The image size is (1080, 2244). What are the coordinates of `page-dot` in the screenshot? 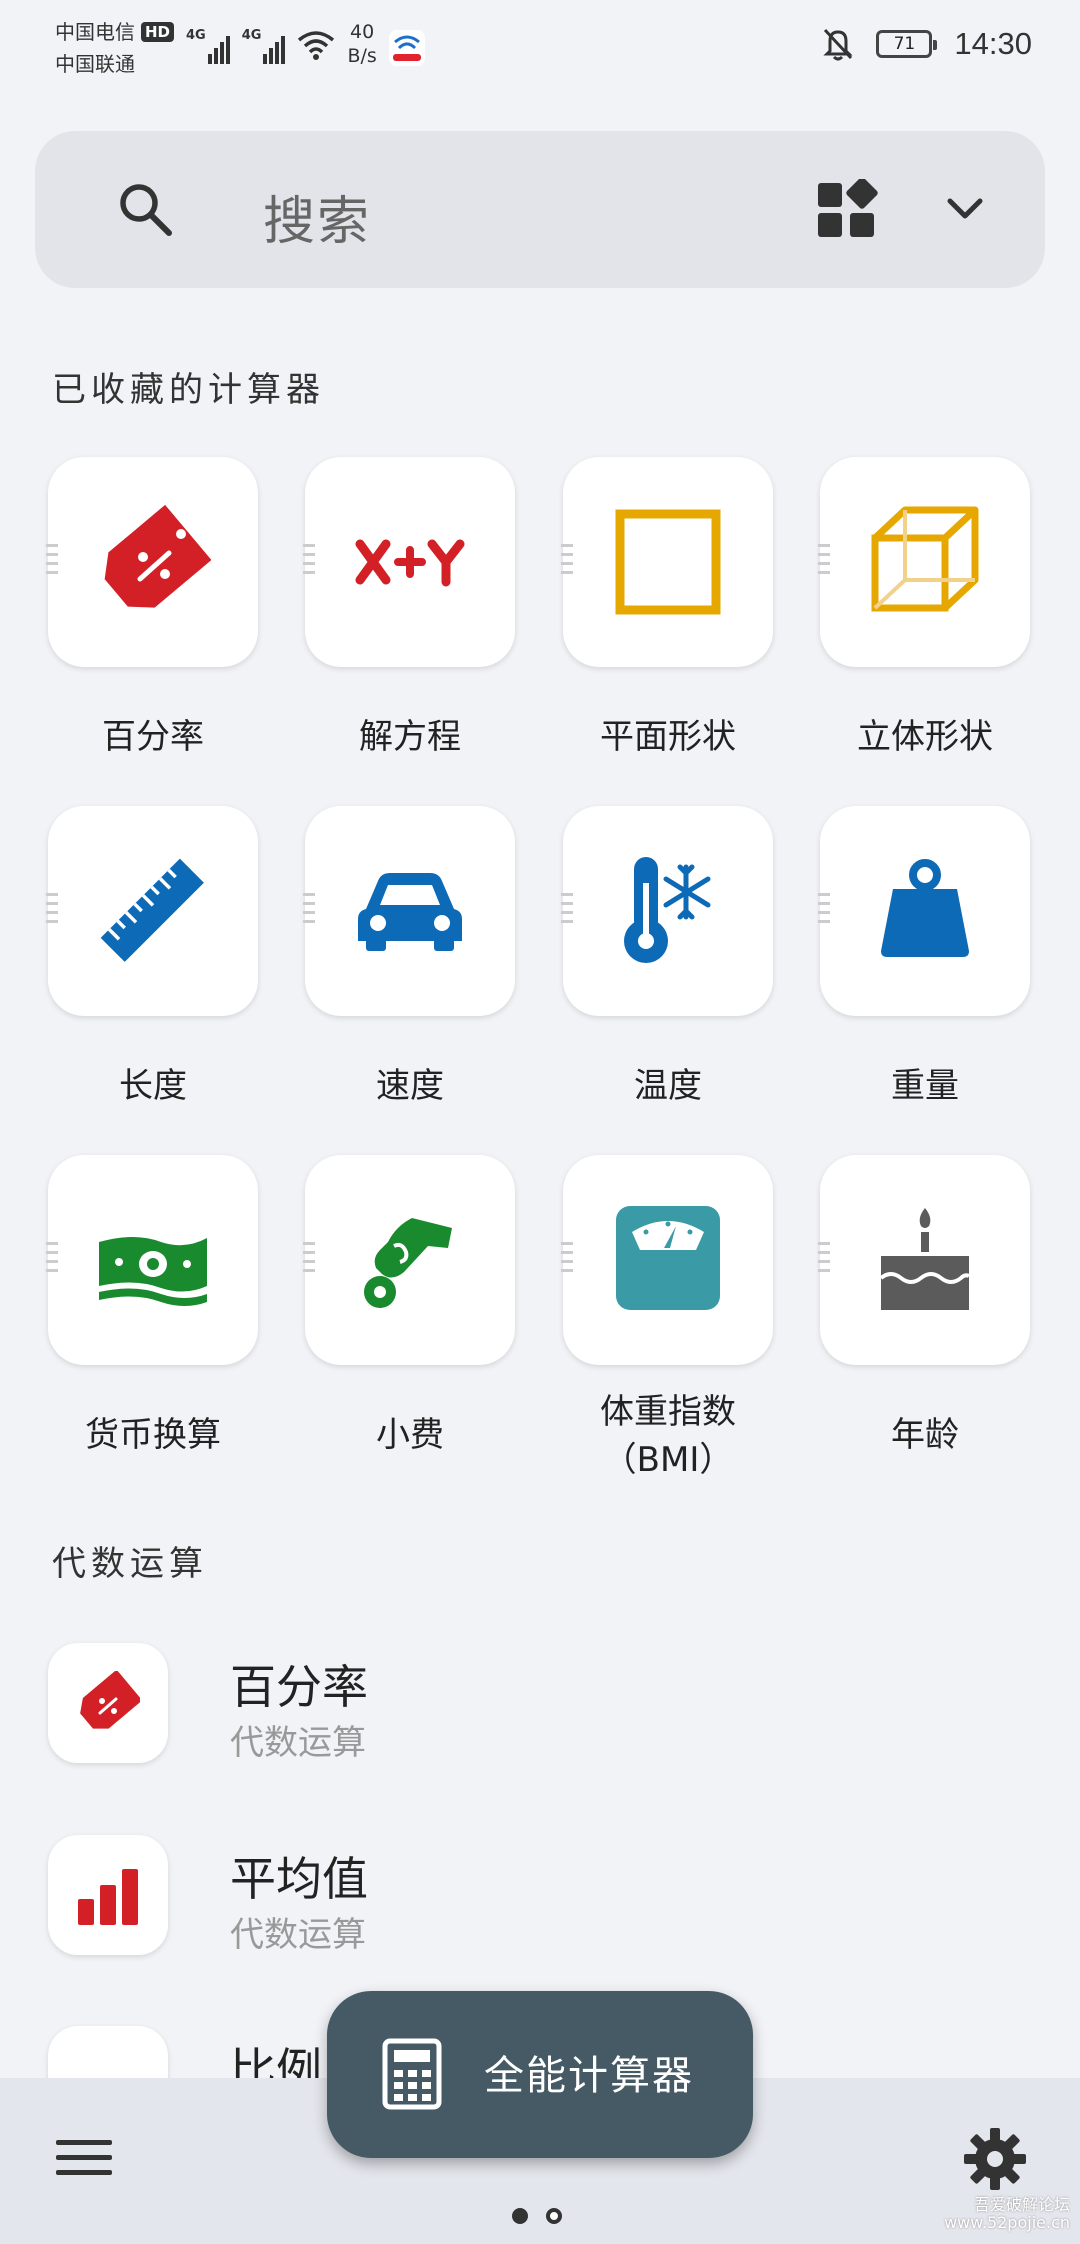 It's located at (554, 2216).